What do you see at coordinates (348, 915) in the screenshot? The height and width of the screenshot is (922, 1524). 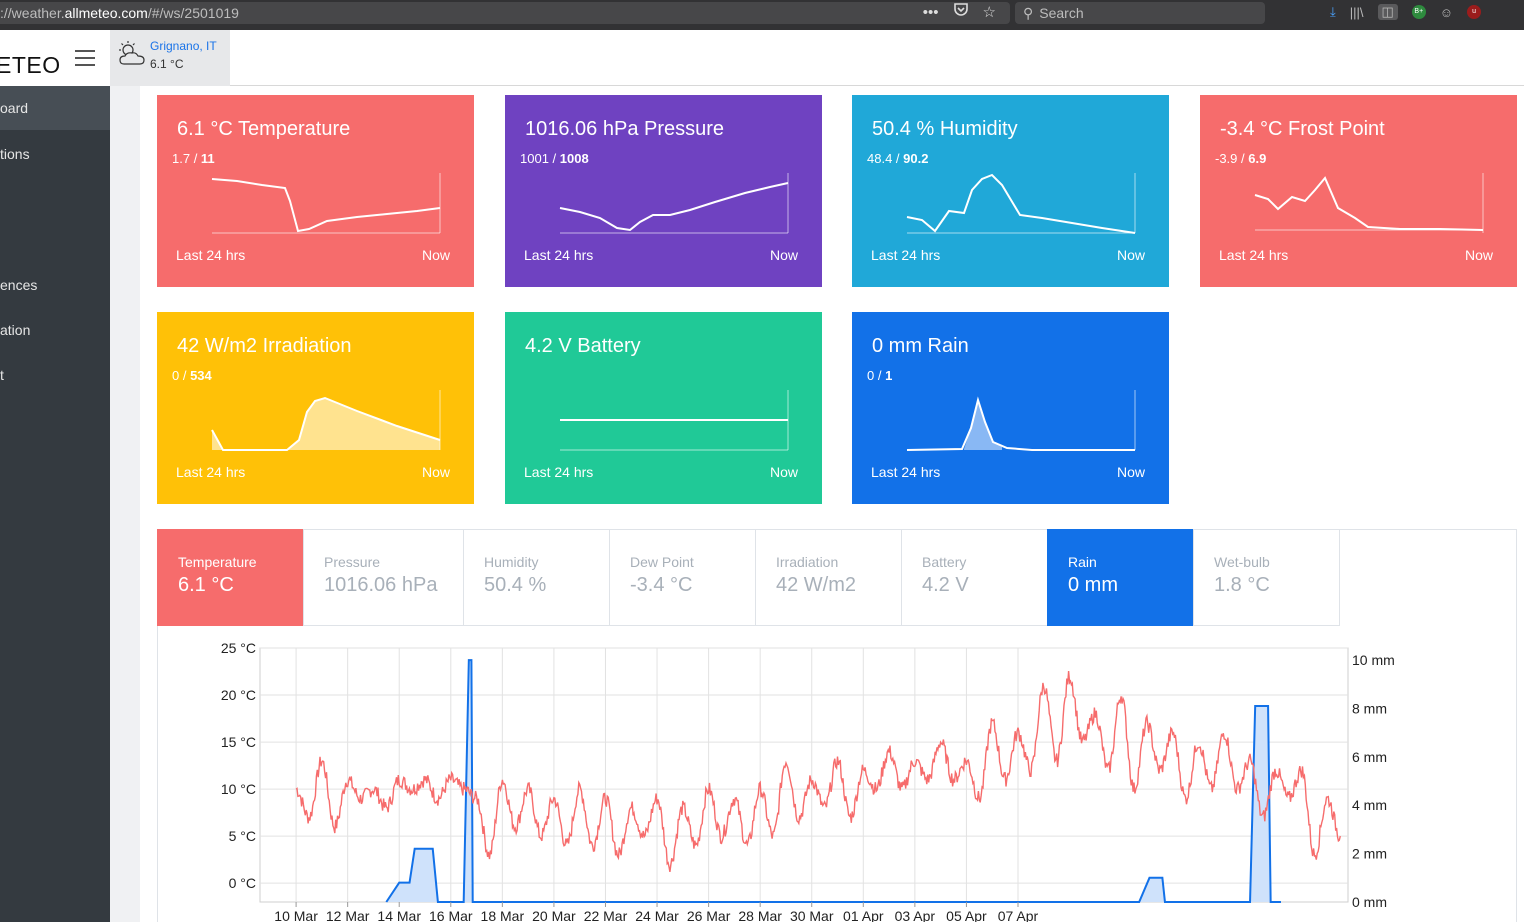 I see `x-tick-label: 12 Mar` at bounding box center [348, 915].